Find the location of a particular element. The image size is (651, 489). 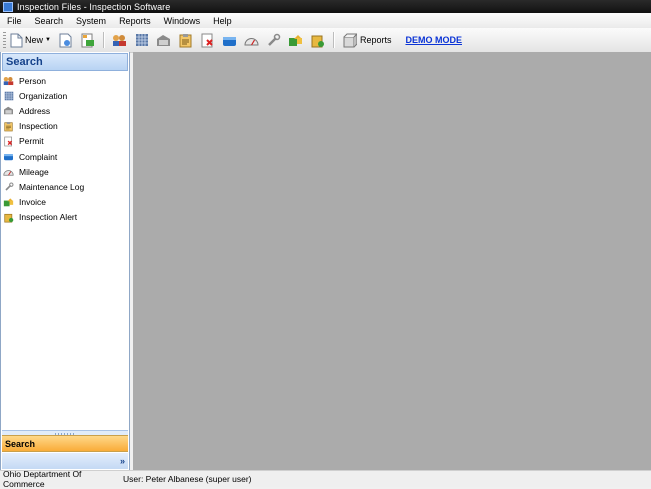

toolbar-maintenance-button is located at coordinates (274, 40).